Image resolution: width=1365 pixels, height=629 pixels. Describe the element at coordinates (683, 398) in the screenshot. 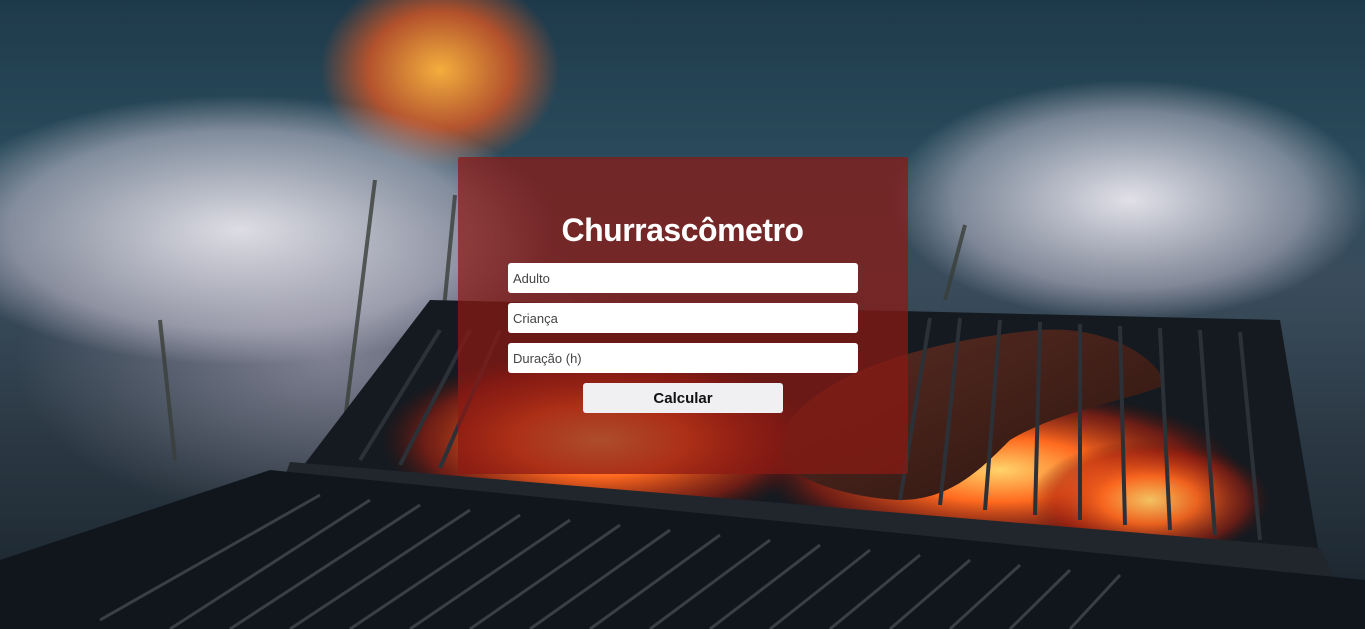

I see `calculate-button: Calcular` at that location.